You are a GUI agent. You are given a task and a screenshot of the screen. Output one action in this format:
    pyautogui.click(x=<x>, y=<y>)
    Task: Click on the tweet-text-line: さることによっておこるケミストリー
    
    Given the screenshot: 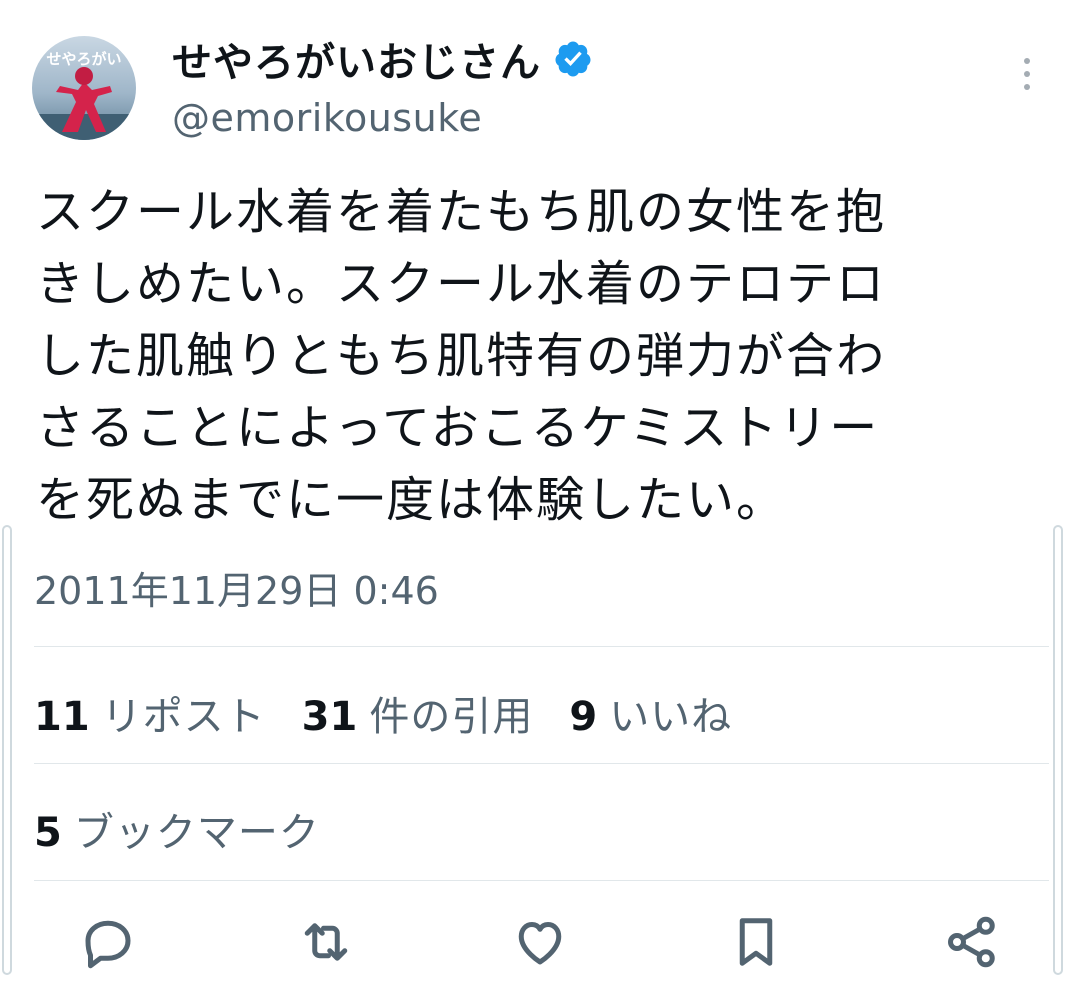 What is the action you would take?
    pyautogui.click(x=458, y=428)
    